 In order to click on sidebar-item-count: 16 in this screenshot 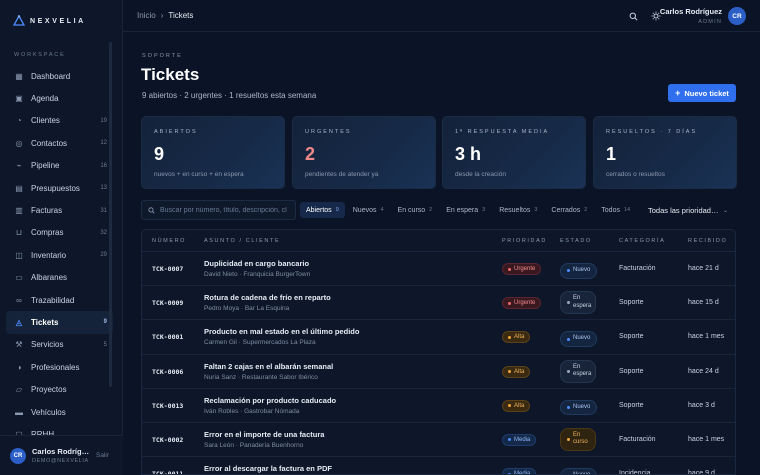, I will do `click(103, 165)`.